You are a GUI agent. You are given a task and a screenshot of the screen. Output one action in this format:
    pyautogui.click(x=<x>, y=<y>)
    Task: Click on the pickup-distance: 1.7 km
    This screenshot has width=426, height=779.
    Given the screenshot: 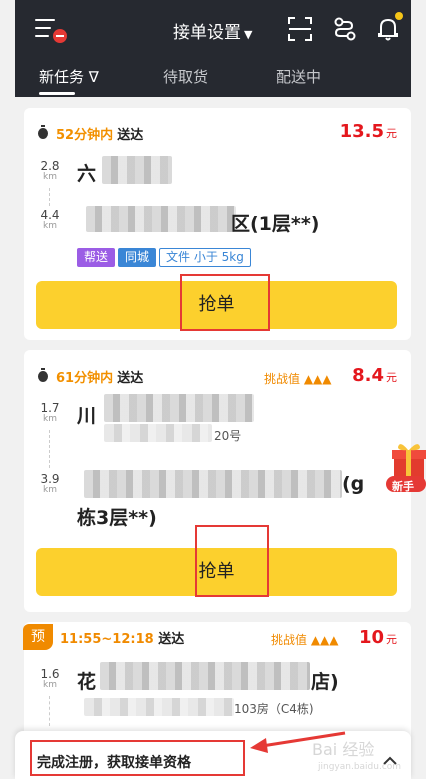 What is the action you would take?
    pyautogui.click(x=50, y=413)
    